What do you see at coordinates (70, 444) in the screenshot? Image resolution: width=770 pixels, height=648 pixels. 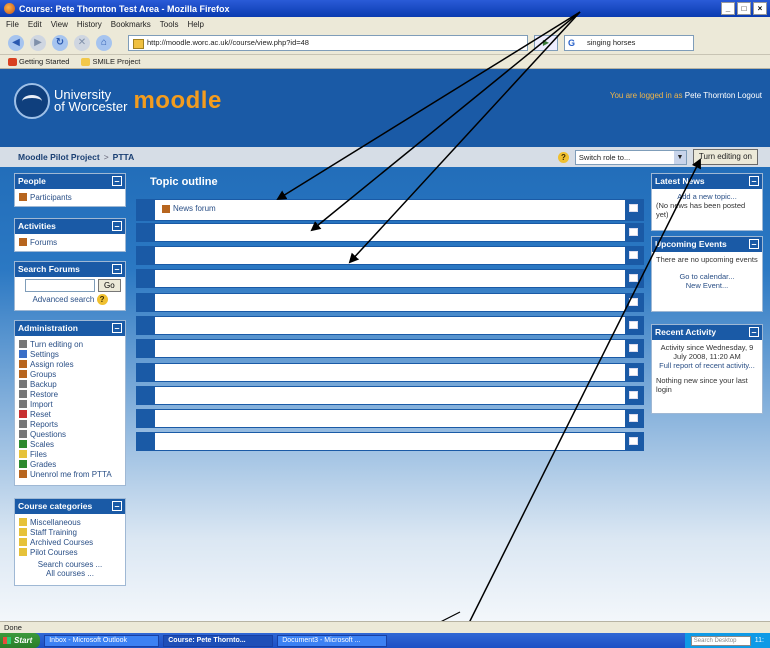 I see `admin-scales: Scales` at bounding box center [70, 444].